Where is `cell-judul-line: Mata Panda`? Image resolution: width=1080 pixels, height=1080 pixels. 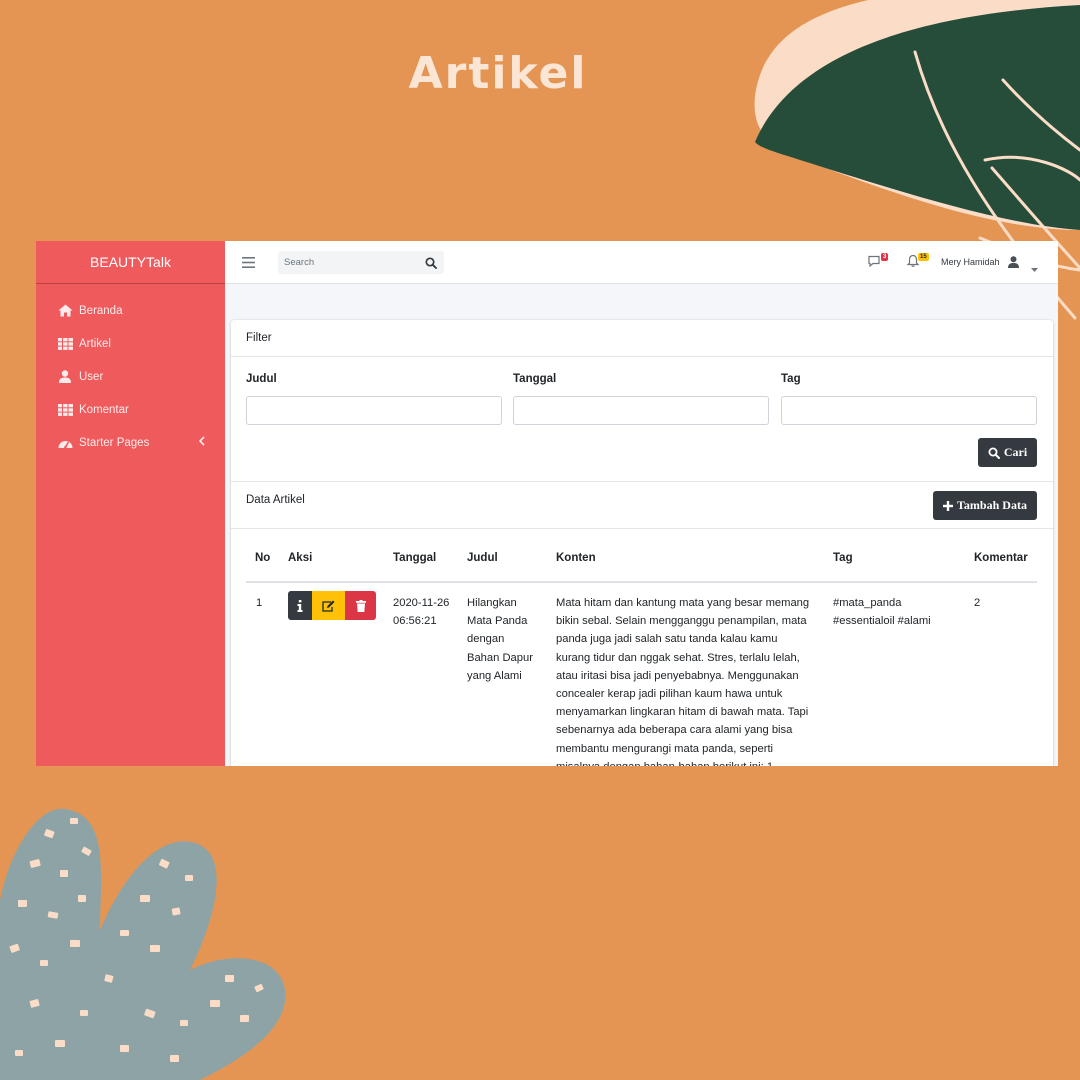
cell-judul-line: Mata Panda is located at coordinates (497, 621).